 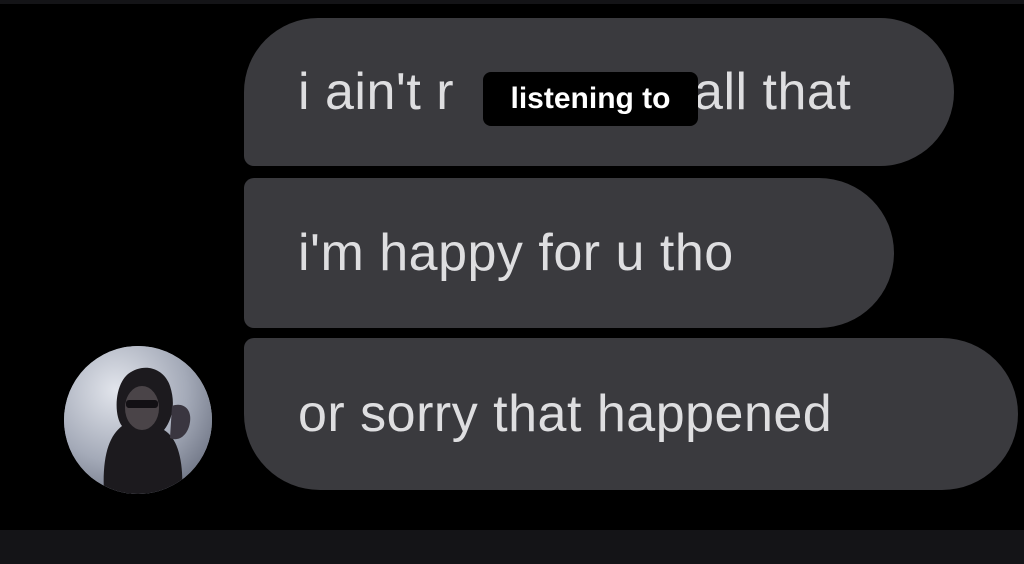 What do you see at coordinates (512, 547) in the screenshot?
I see `bottom-bar` at bounding box center [512, 547].